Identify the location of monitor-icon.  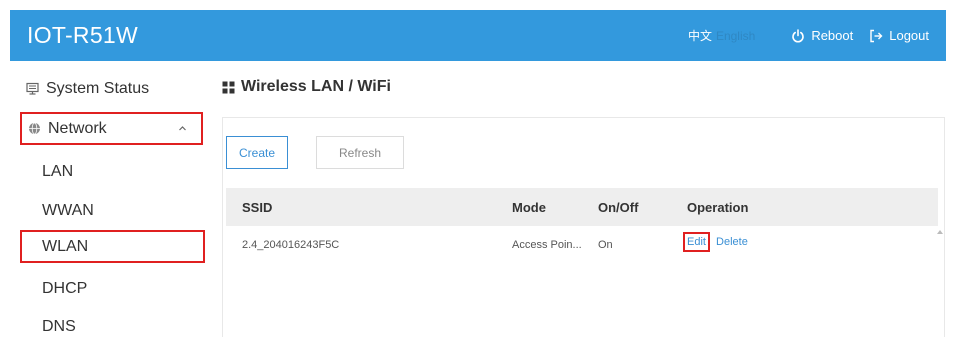
(32, 88).